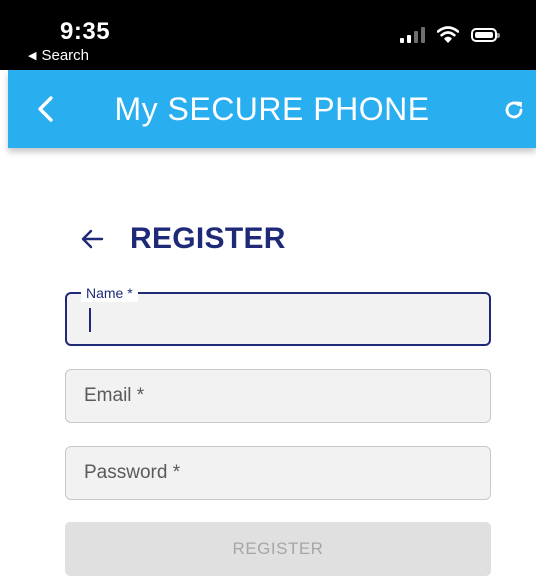 This screenshot has height=576, width=536. I want to click on password-field: Password *, so click(278, 473).